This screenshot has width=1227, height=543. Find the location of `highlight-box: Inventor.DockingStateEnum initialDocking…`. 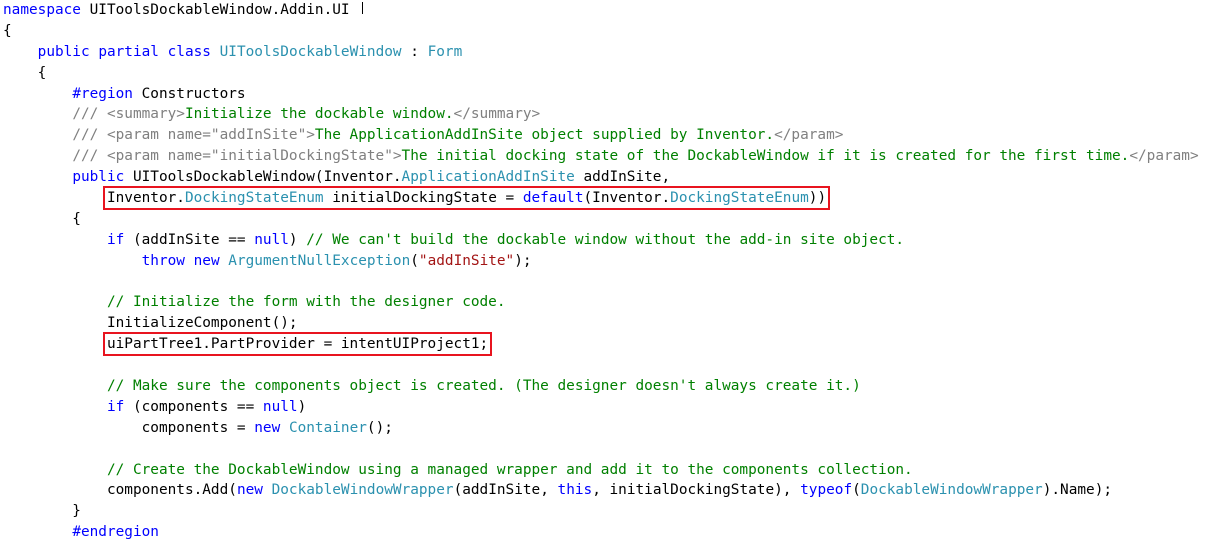

highlight-box: Inventor.DockingStateEnum initialDocking… is located at coordinates (466, 198).